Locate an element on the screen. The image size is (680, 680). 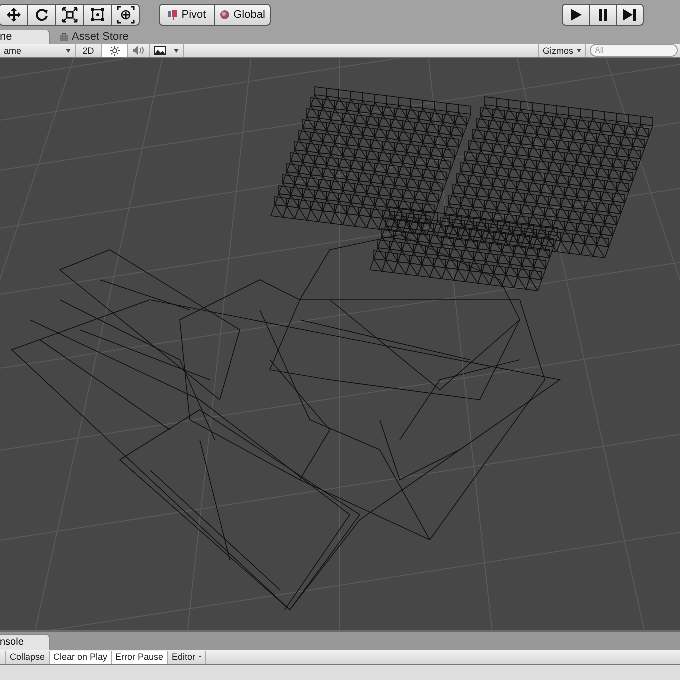
scale-icon is located at coordinates (70, 15).